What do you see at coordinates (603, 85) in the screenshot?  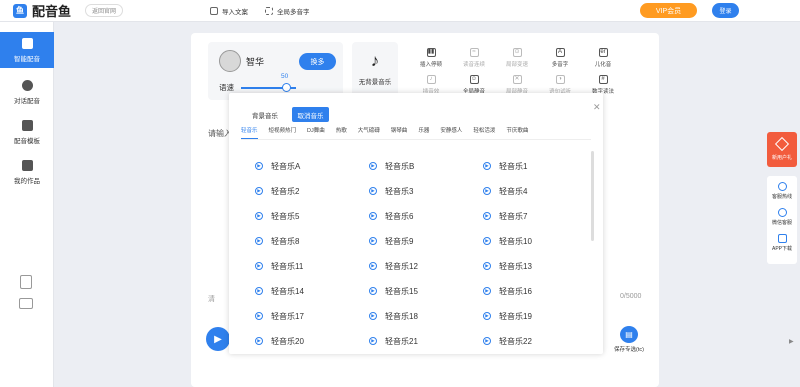 I see `tool-button: # 数字读法` at bounding box center [603, 85].